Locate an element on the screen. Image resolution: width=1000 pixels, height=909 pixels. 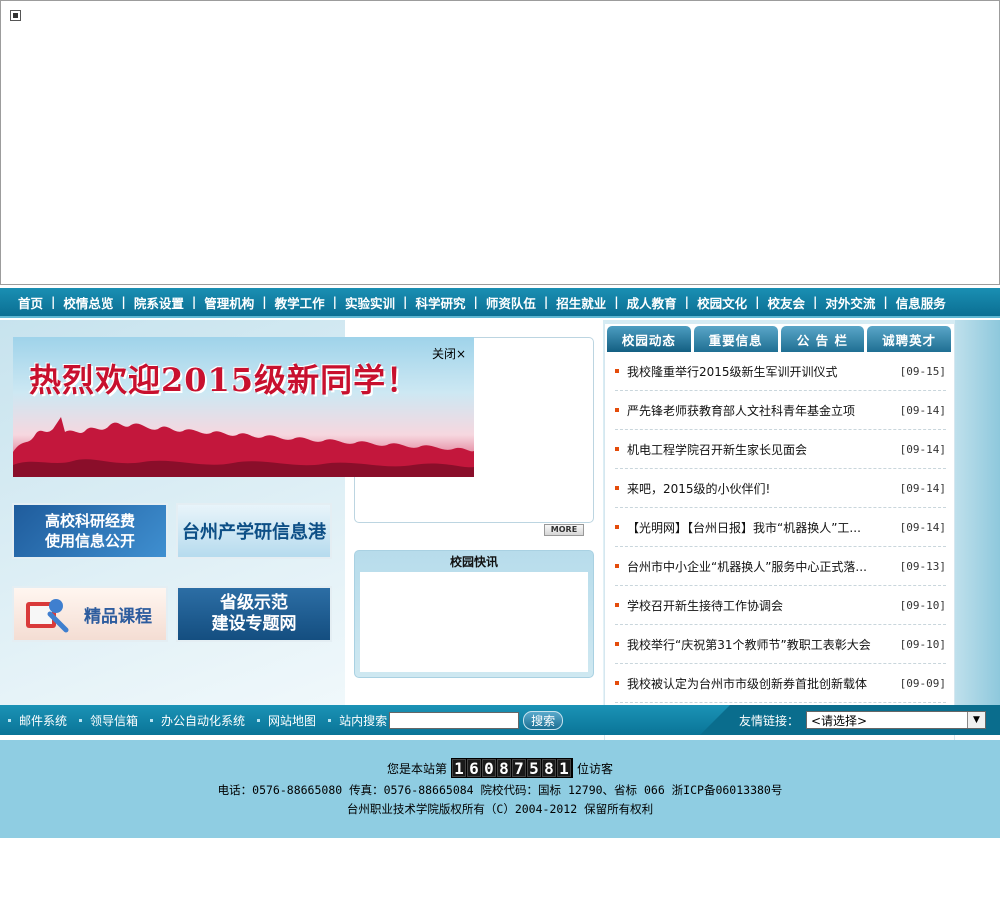
news-item: 我校隆重举行2015级新生军训开训仪式 [09-15] is located at coordinates (780, 371).